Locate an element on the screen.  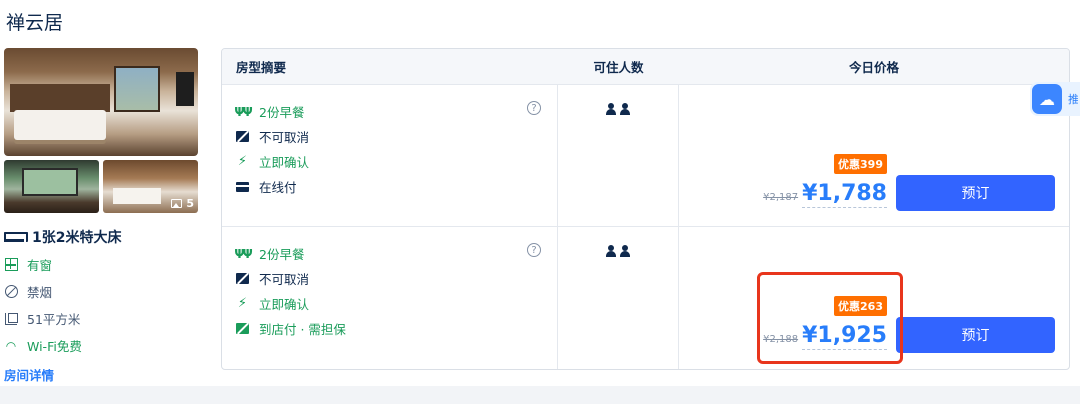
price-line: ¥2,187 ¥1,788 is located at coordinates (825, 194).